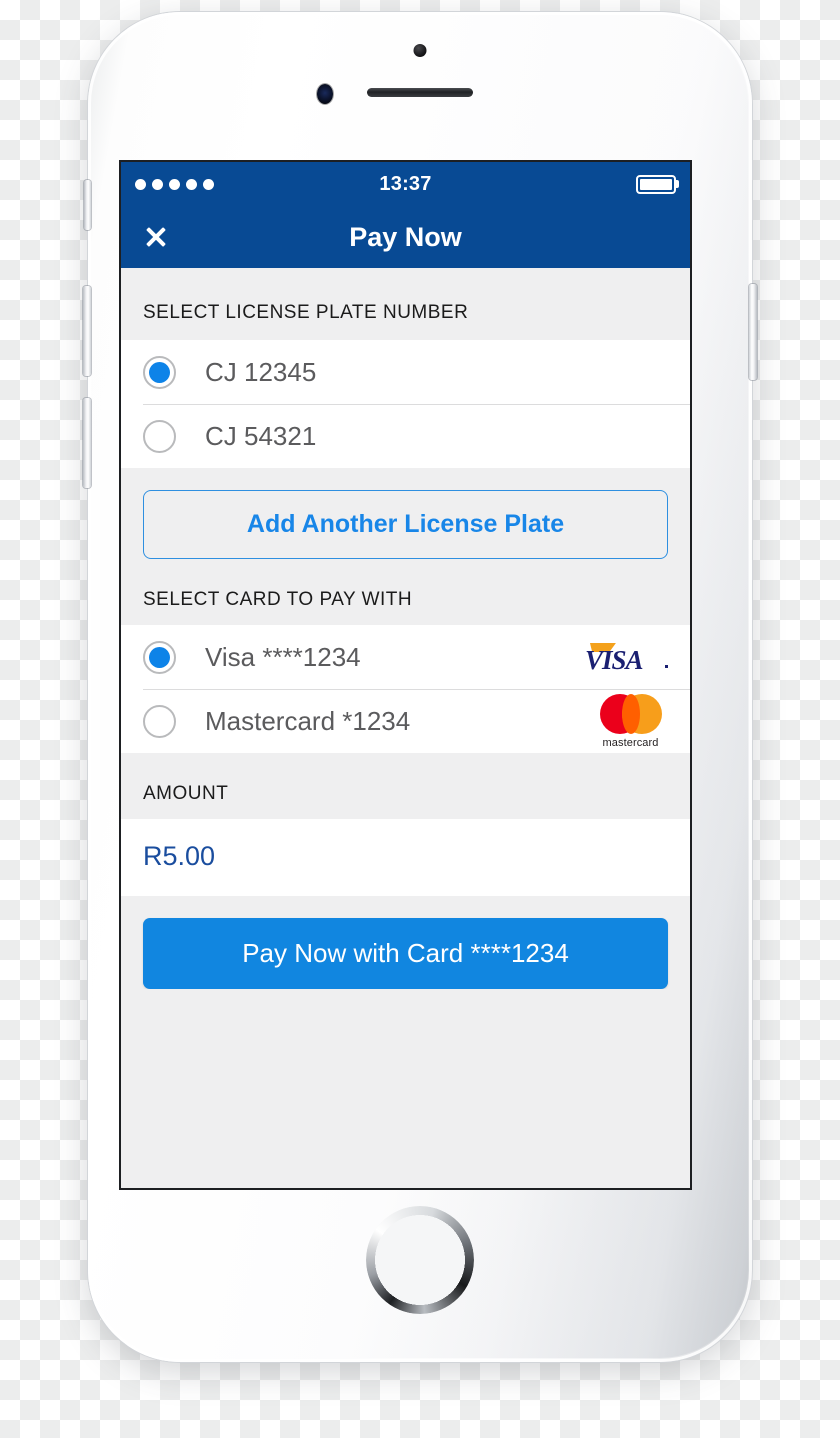 Image resolution: width=840 pixels, height=1438 pixels. I want to click on volume-up-button, so click(87, 331).